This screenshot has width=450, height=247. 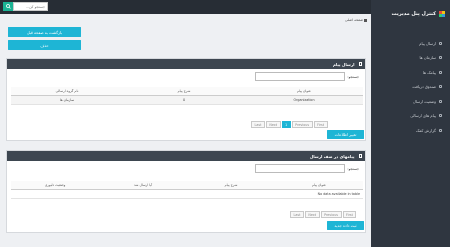 What do you see at coordinates (440, 116) in the screenshot?
I see `sent-icon` at bounding box center [440, 116].